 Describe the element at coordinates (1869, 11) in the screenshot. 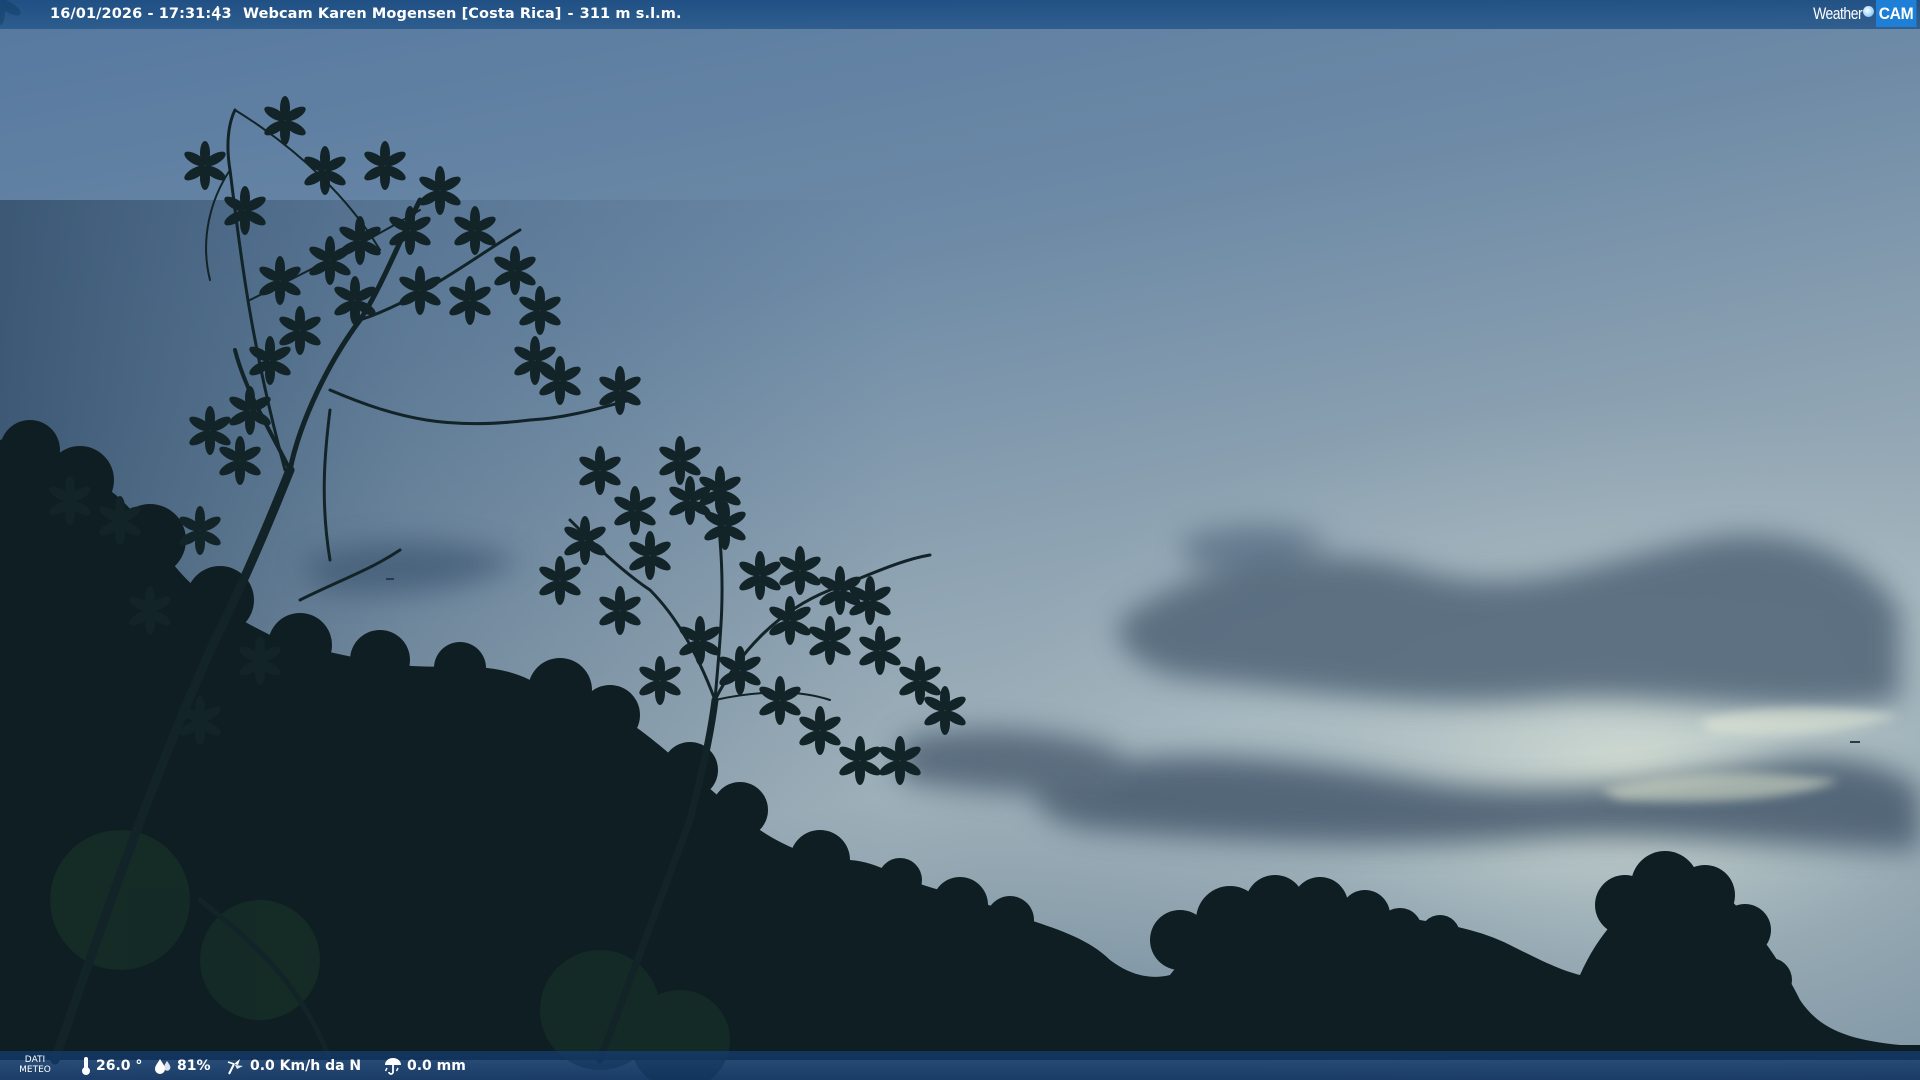

I see `logo-lens-icon` at that location.